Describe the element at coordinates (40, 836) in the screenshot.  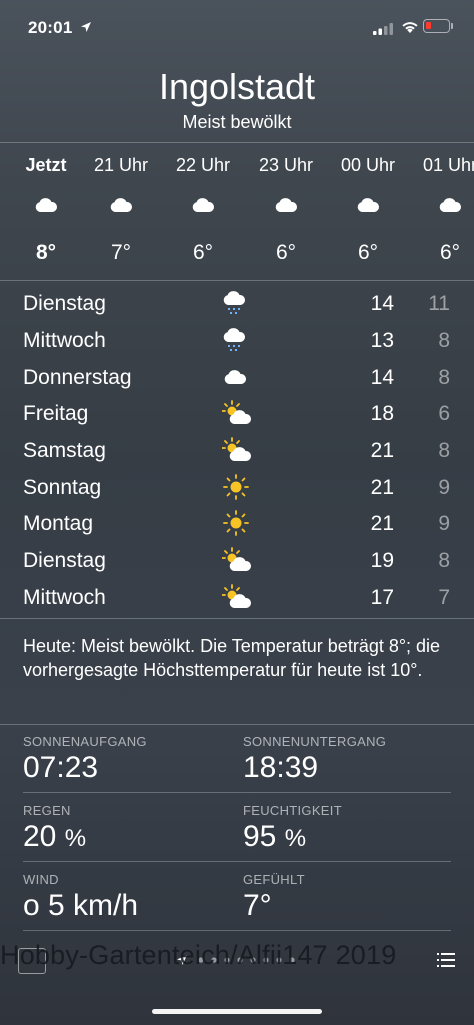
I see `rain-number: 20` at that location.